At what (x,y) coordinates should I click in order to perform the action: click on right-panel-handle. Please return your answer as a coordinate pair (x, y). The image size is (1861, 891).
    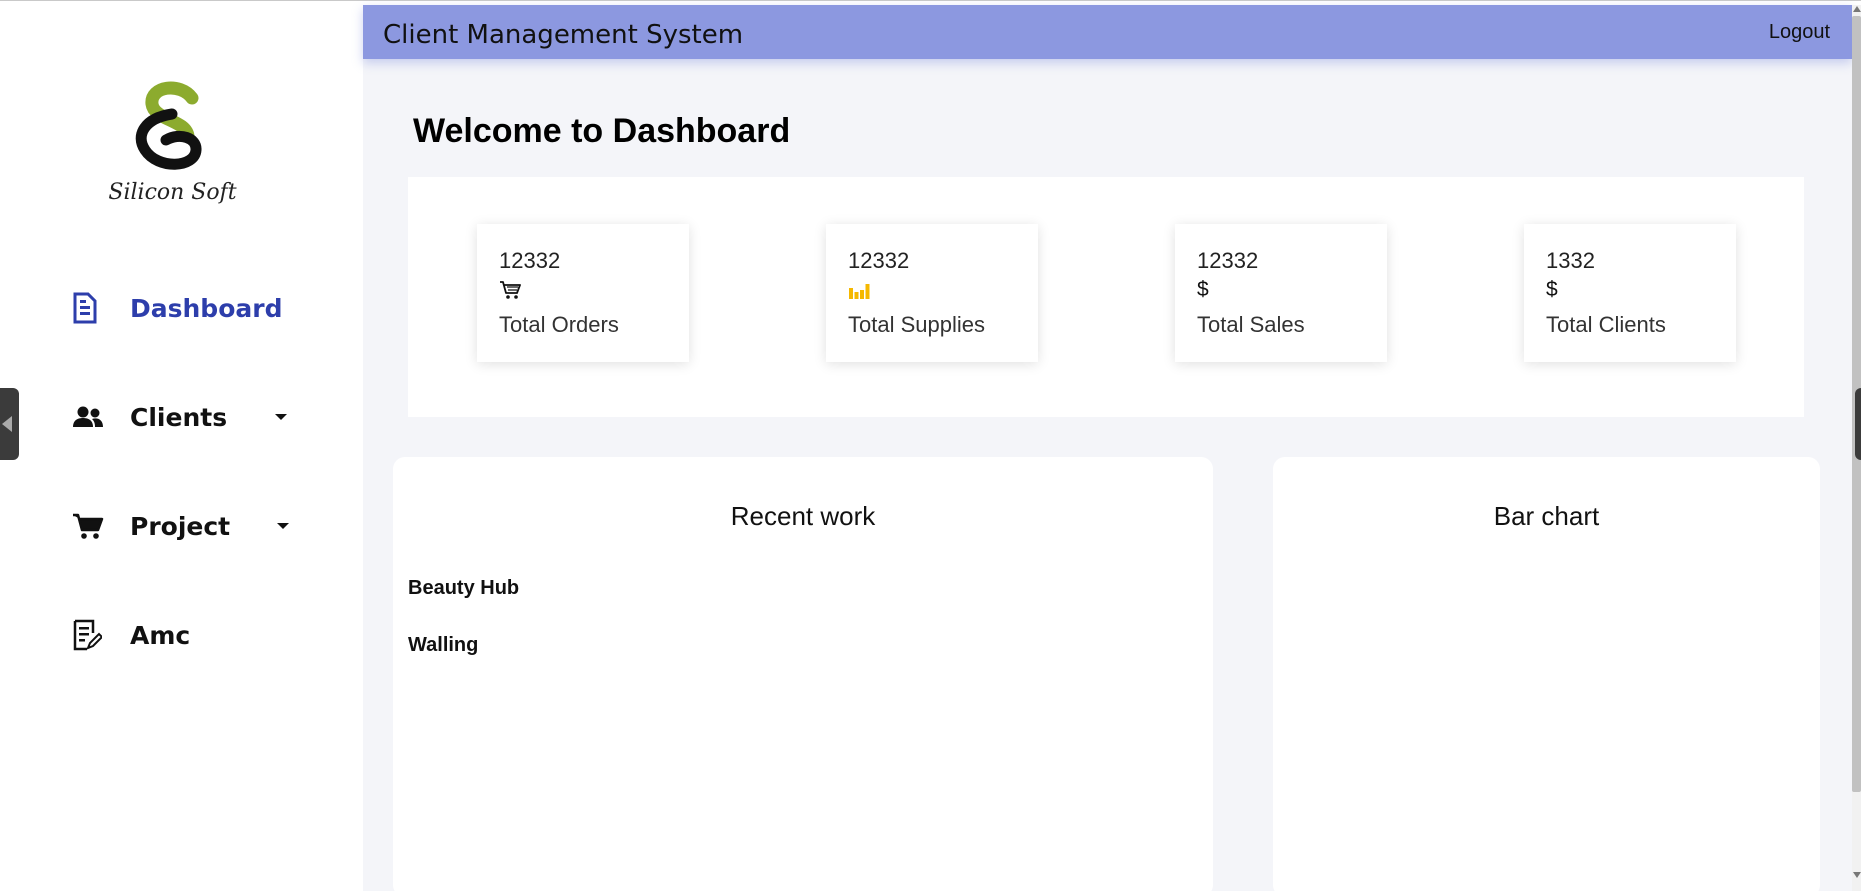
    Looking at the image, I should click on (1858, 424).